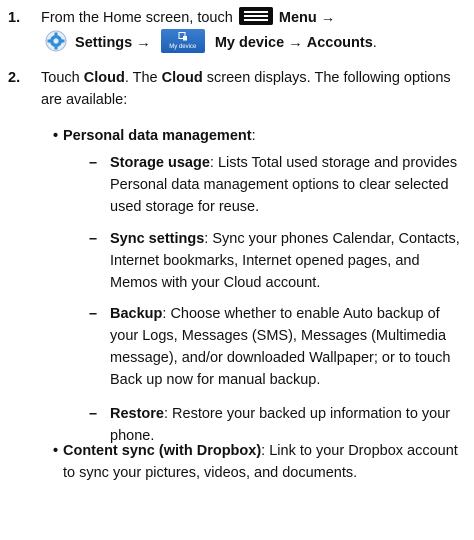 This screenshot has width=474, height=540. Describe the element at coordinates (60, 78) in the screenshot. I see `step-lead: Touch` at that location.